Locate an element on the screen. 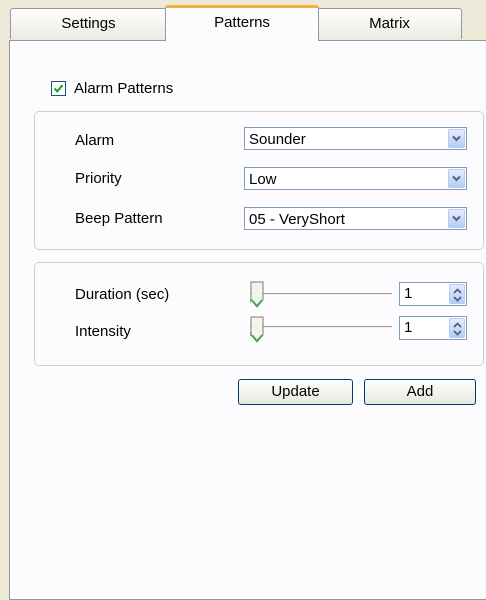  duration-spin-buttons is located at coordinates (457, 294).